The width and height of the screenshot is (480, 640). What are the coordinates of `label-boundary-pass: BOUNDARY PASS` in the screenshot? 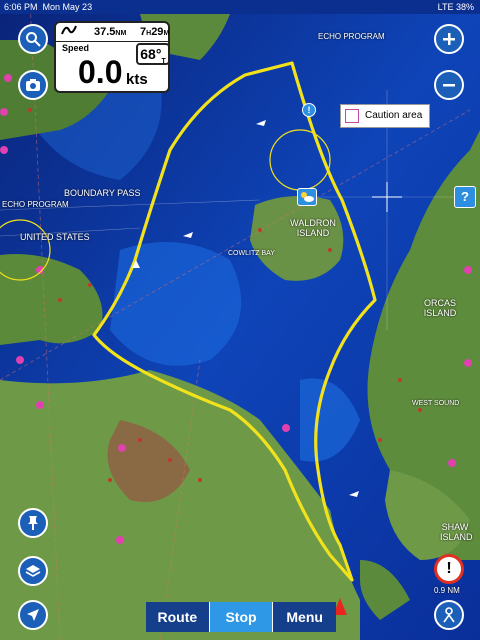 It's located at (102, 193).